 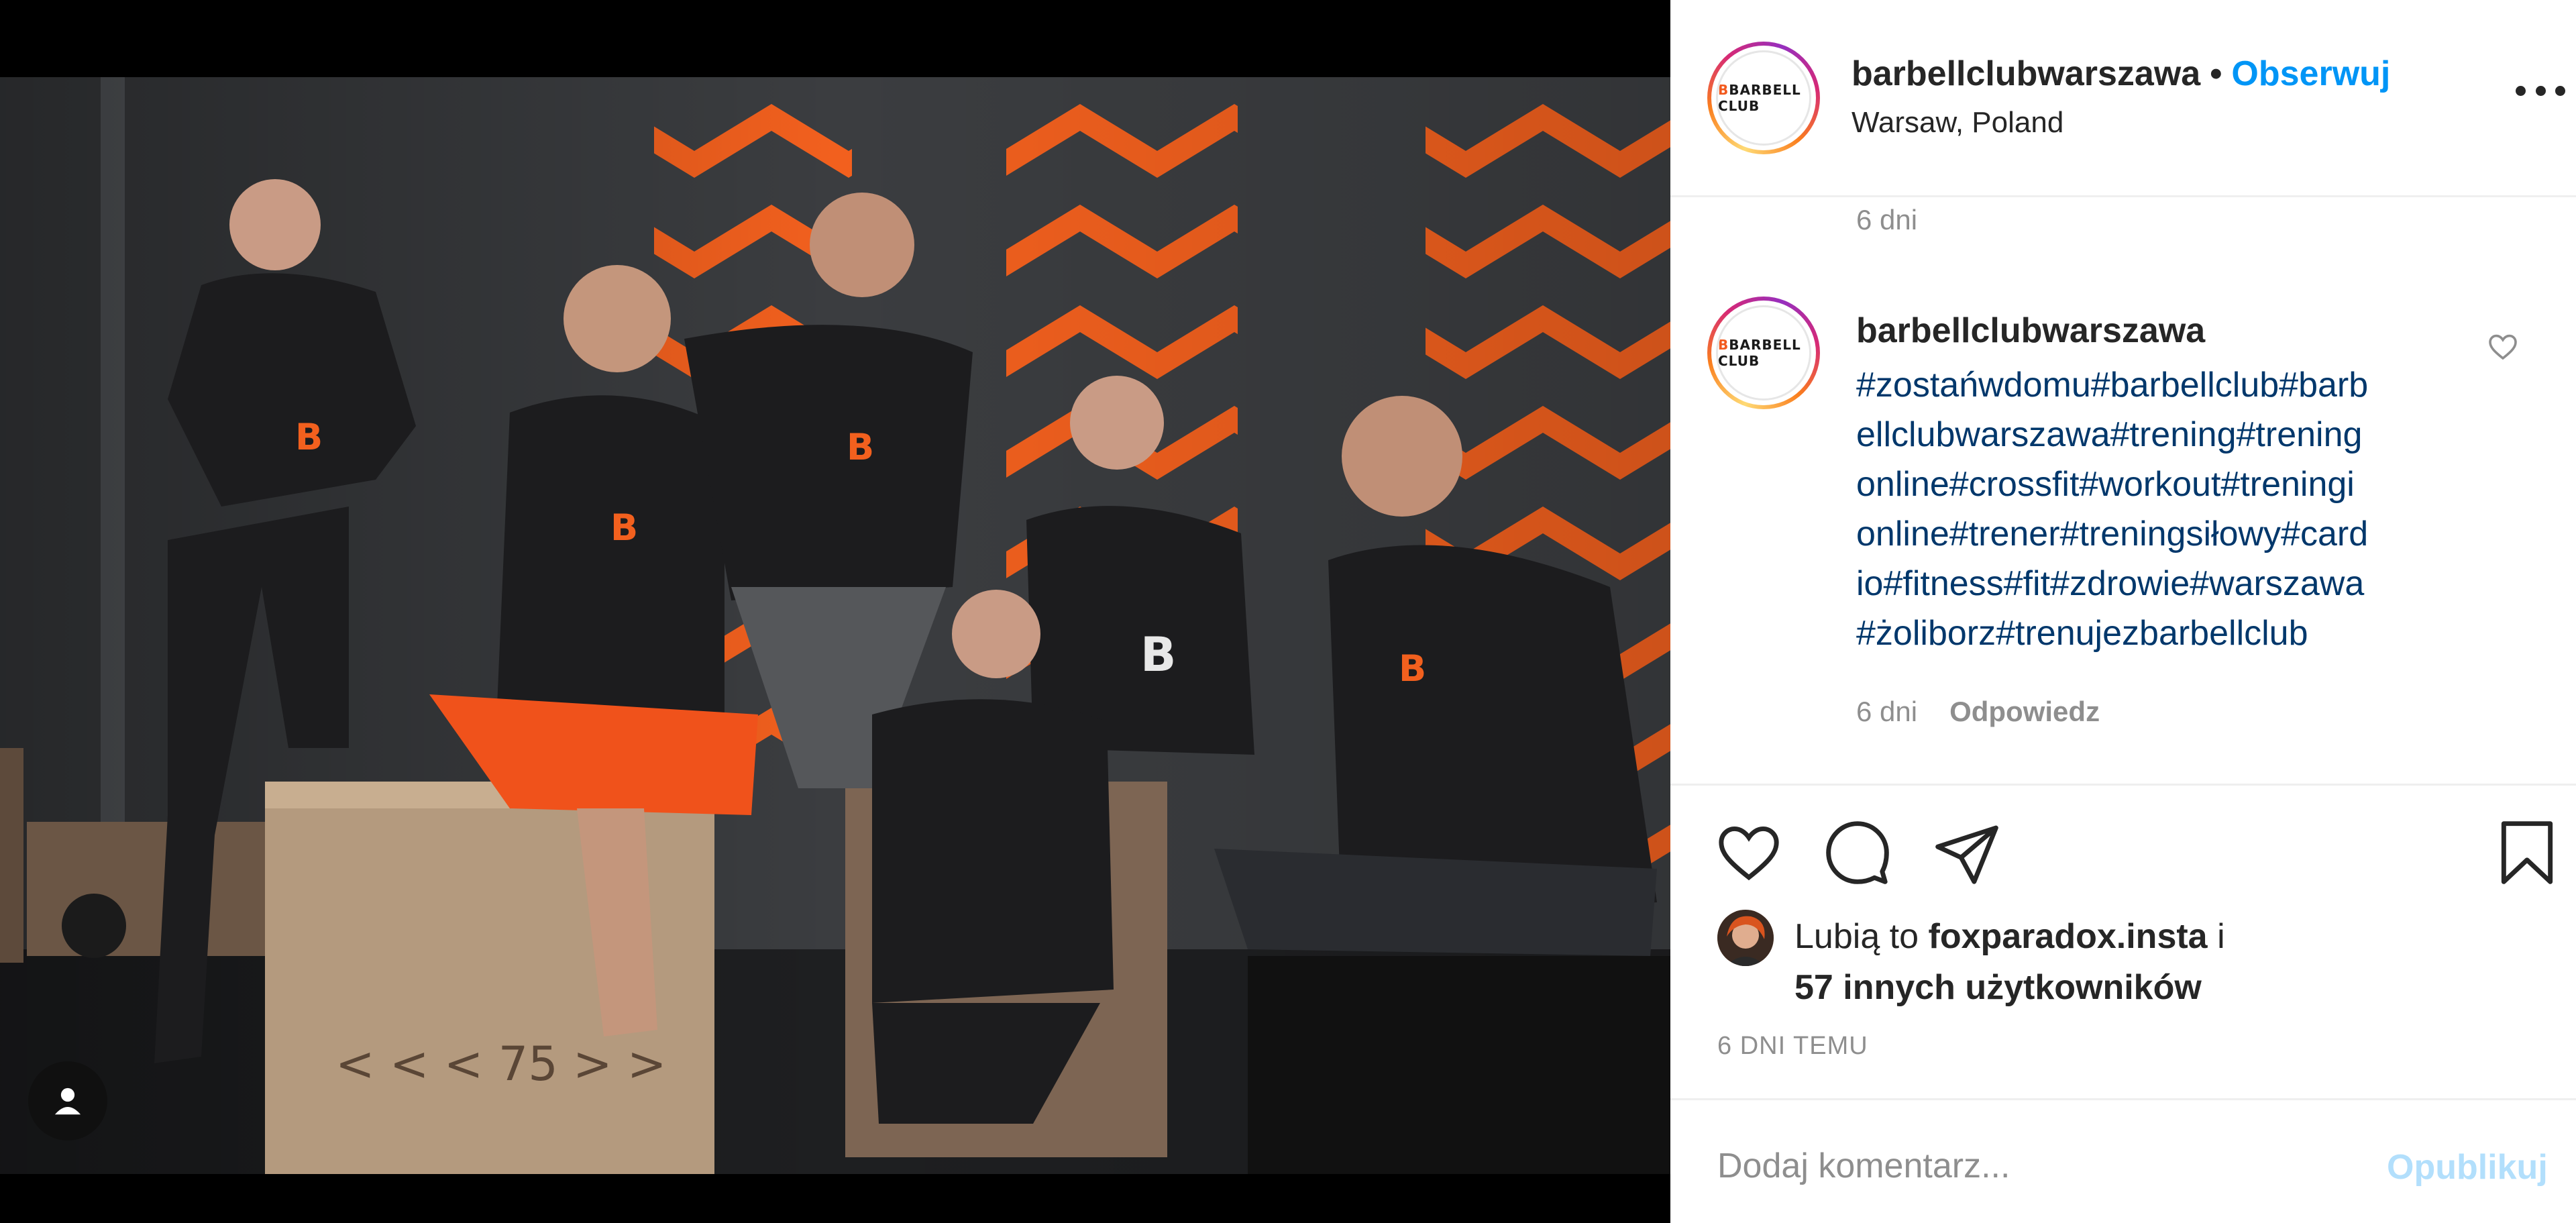 What do you see at coordinates (2030, 331) in the screenshot?
I see `caption-username: barbellclubwarszawa` at bounding box center [2030, 331].